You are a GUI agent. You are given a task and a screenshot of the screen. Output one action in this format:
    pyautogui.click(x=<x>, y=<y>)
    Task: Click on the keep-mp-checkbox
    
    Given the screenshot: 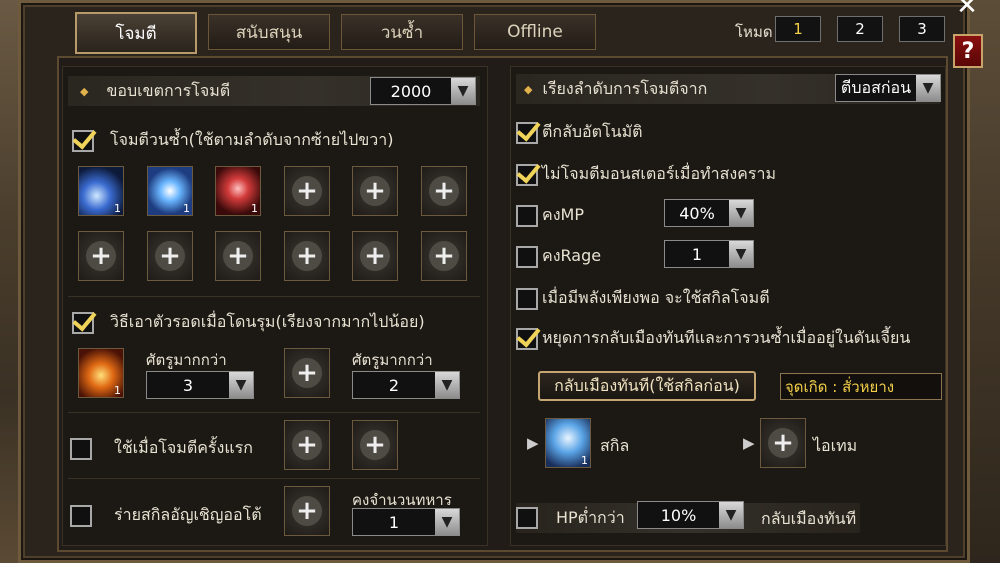 What is the action you would take?
    pyautogui.click(x=527, y=215)
    